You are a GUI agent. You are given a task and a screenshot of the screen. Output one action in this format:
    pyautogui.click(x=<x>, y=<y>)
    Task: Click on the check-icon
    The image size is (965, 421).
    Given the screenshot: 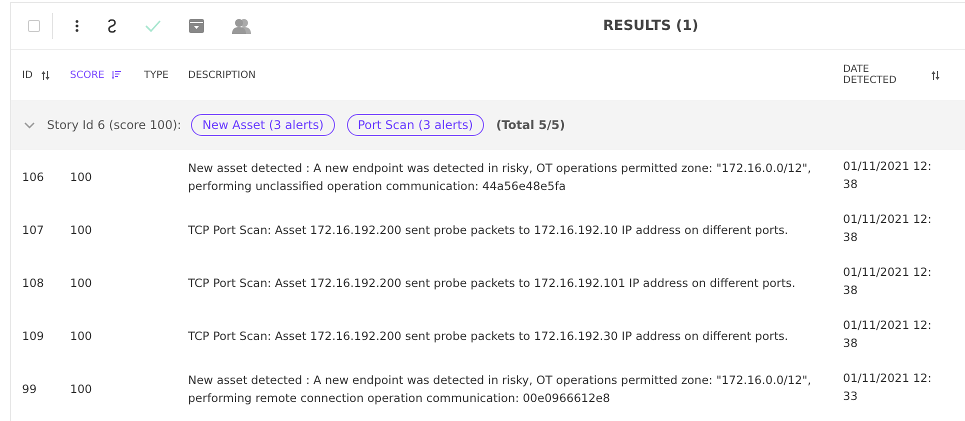 What is the action you would take?
    pyautogui.click(x=153, y=26)
    